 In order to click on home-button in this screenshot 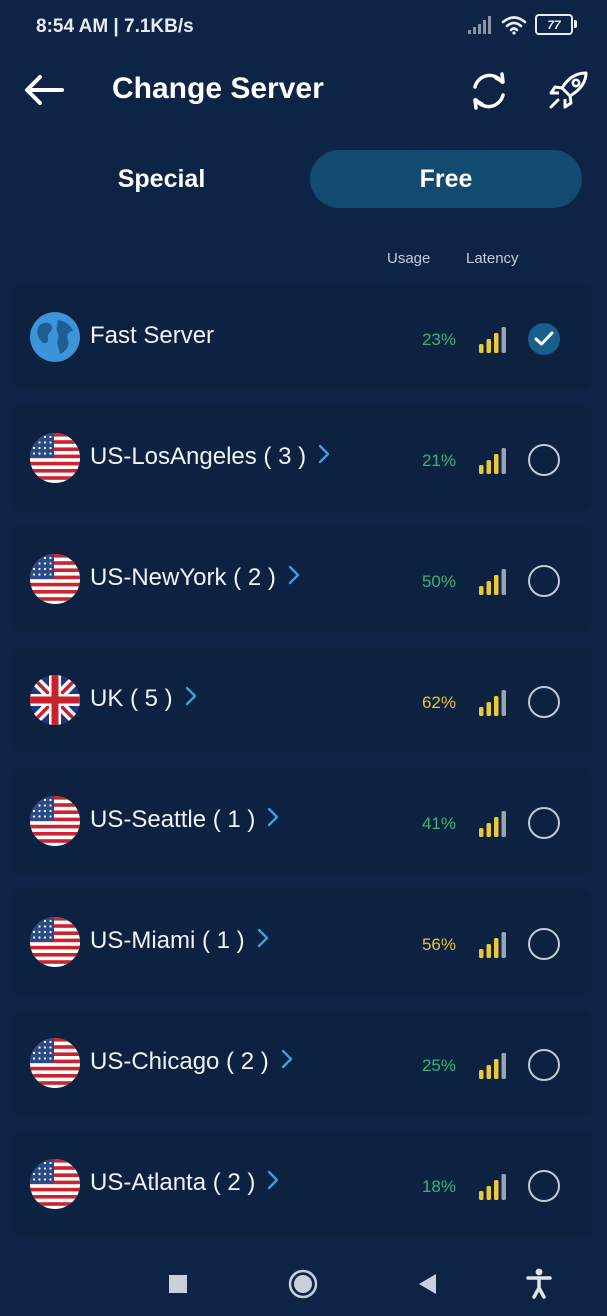, I will do `click(303, 1284)`.